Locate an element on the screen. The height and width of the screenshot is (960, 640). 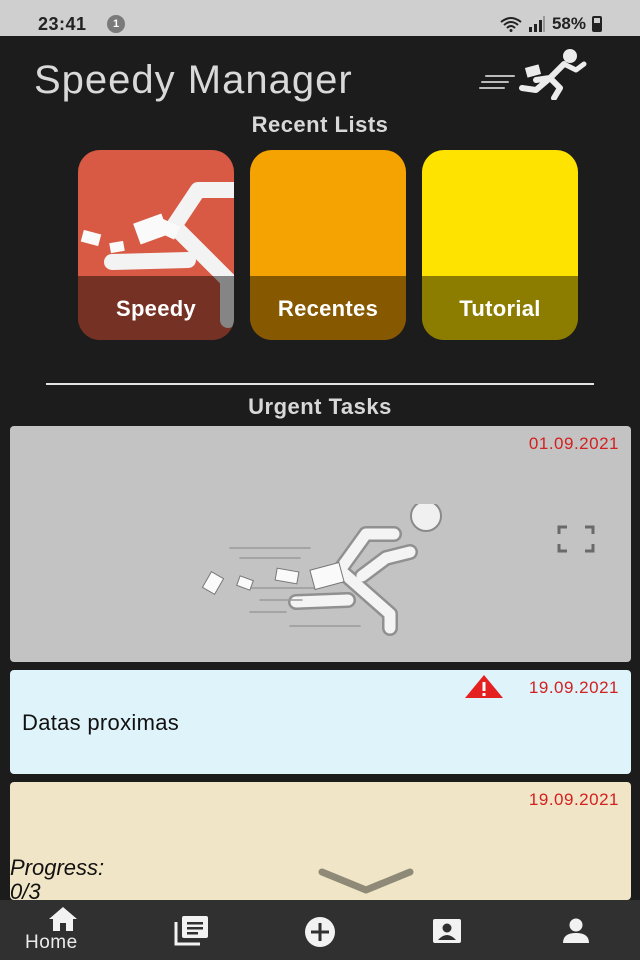
home-icon is located at coordinates (63, 919).